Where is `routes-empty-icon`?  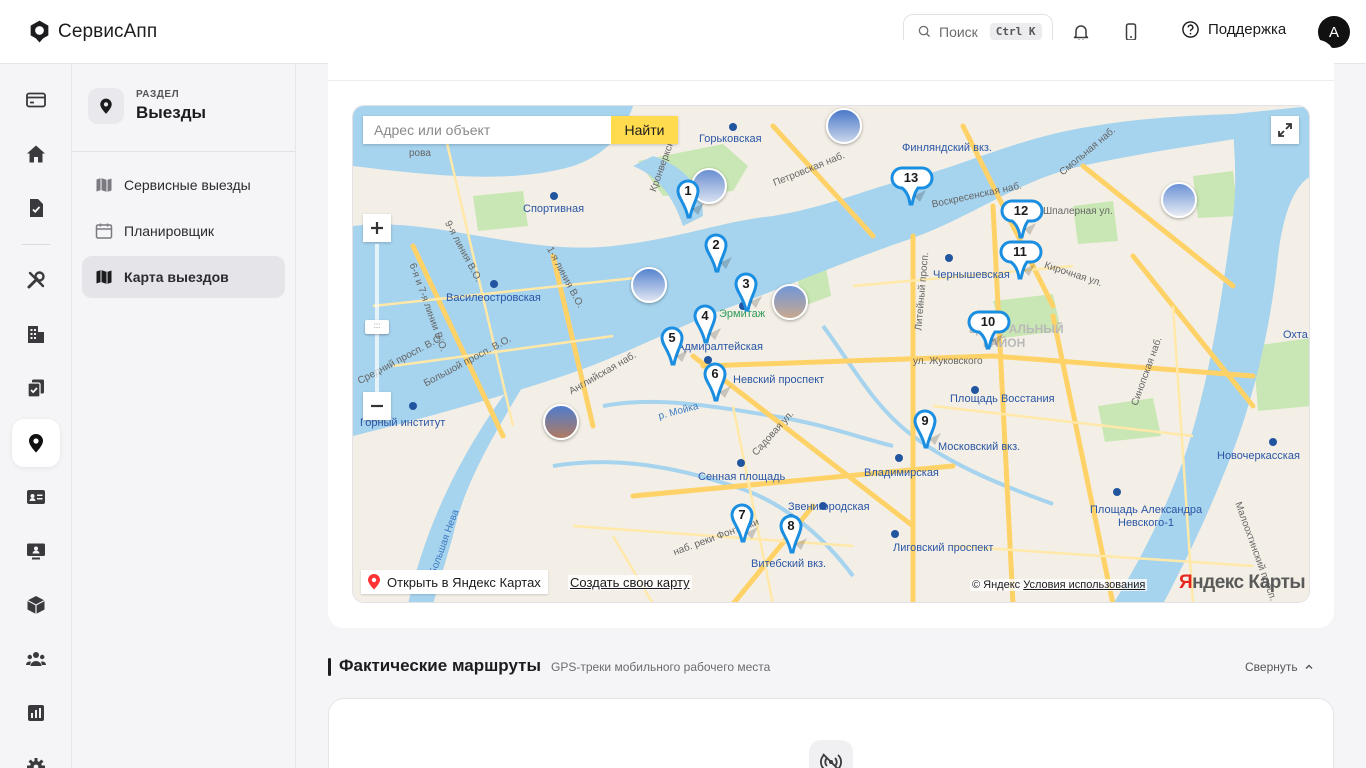 routes-empty-icon is located at coordinates (831, 754).